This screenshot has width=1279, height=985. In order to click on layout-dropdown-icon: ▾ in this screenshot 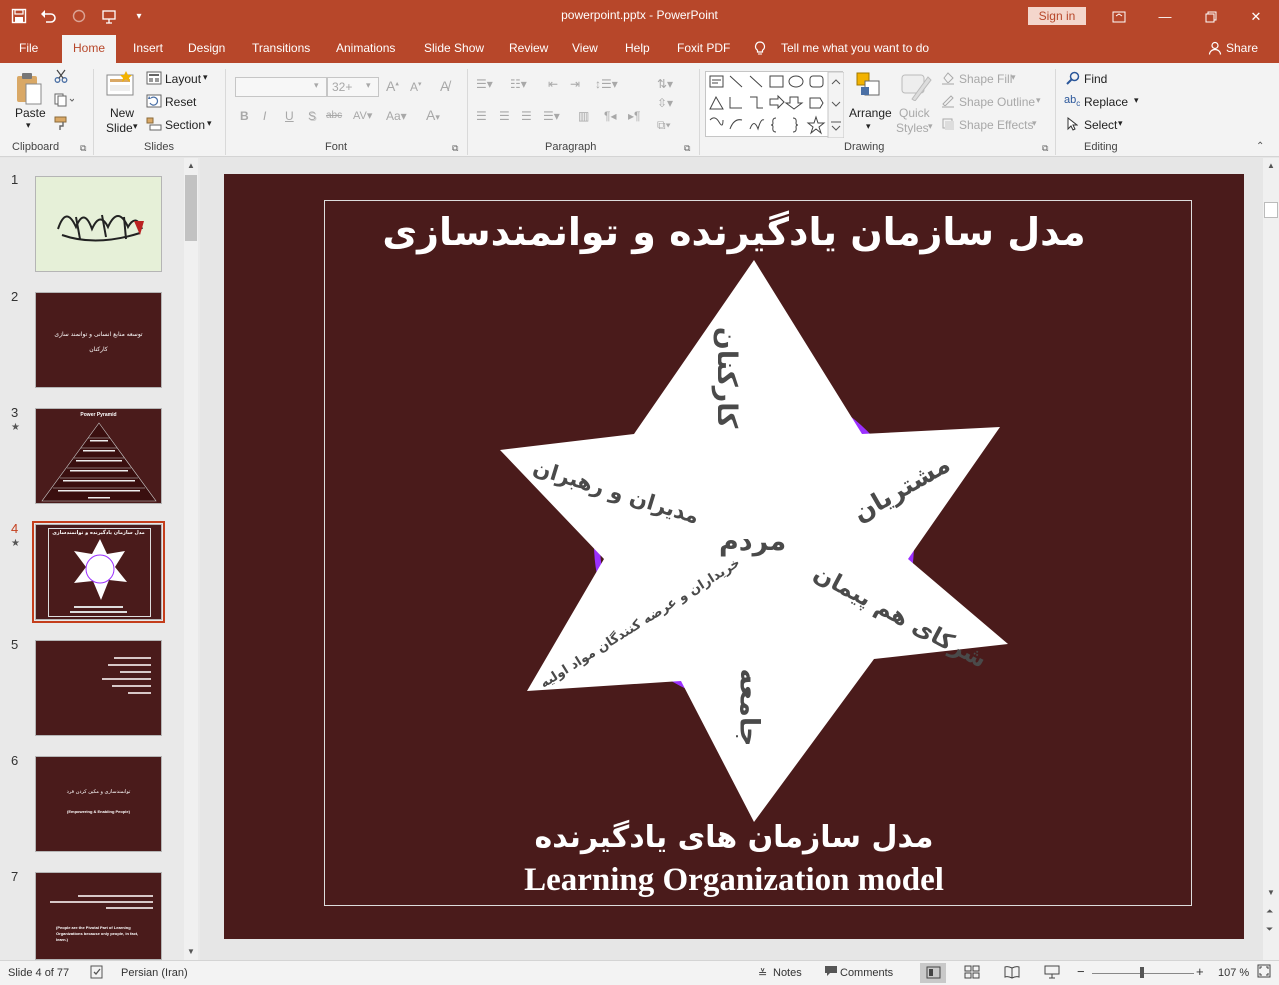, I will do `click(205, 77)`.